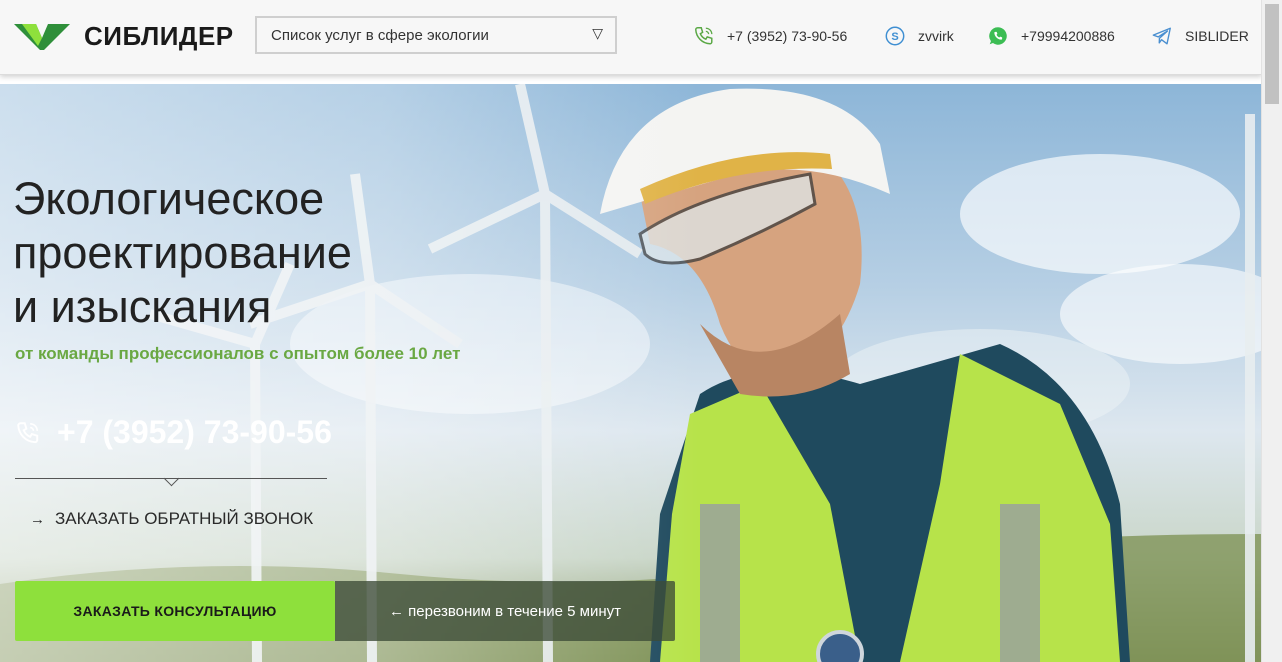 The height and width of the screenshot is (662, 1282). What do you see at coordinates (1161, 36) in the screenshot?
I see `telegram-icon` at bounding box center [1161, 36].